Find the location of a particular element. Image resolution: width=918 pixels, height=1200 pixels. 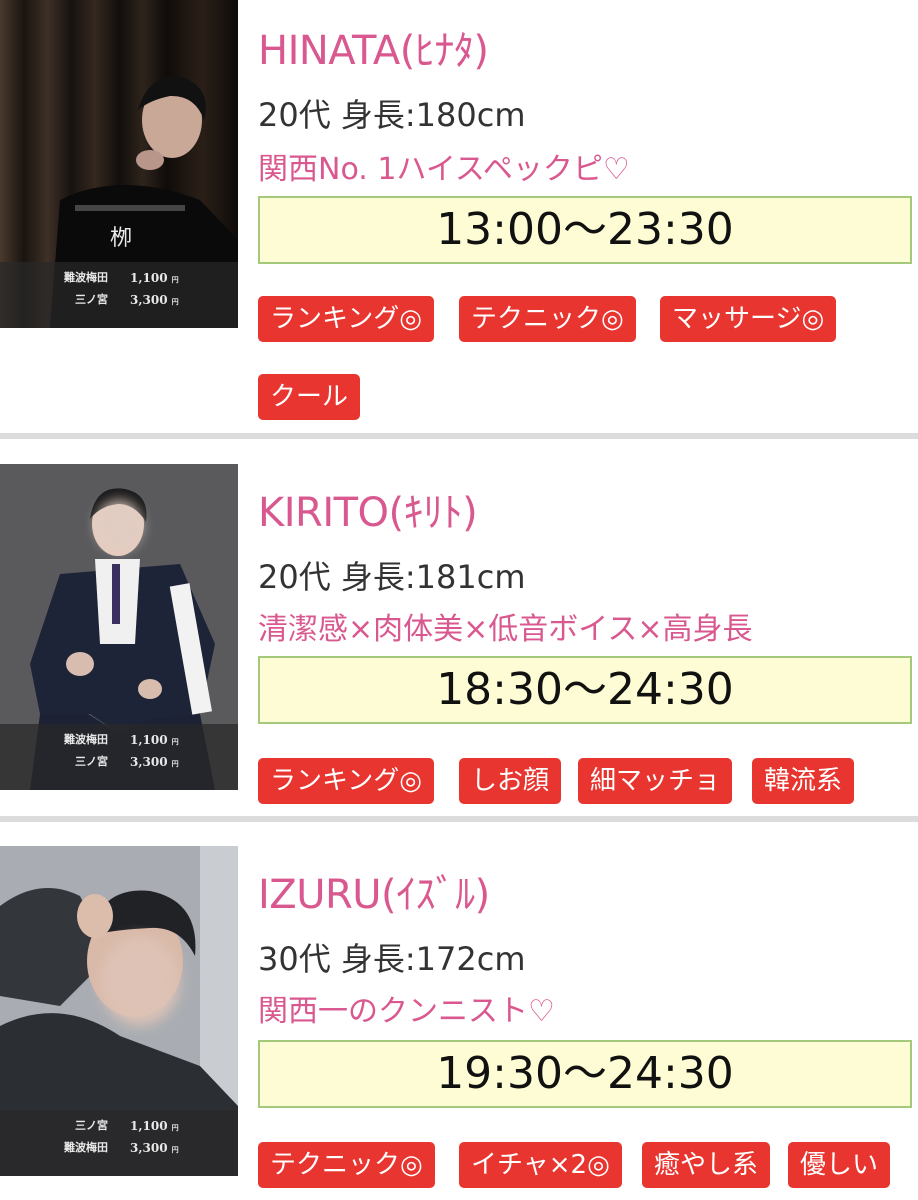

cast-photo: 難波梅田 1,100 円 三ノ宮 3,300 円 is located at coordinates (119, 627).